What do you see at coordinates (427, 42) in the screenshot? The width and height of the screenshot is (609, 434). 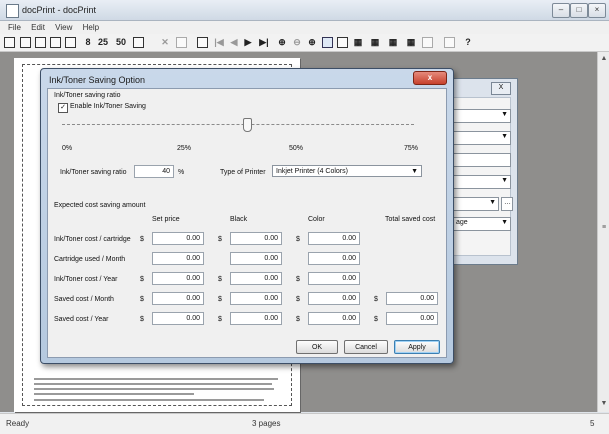 I see `settings-icon` at bounding box center [427, 42].